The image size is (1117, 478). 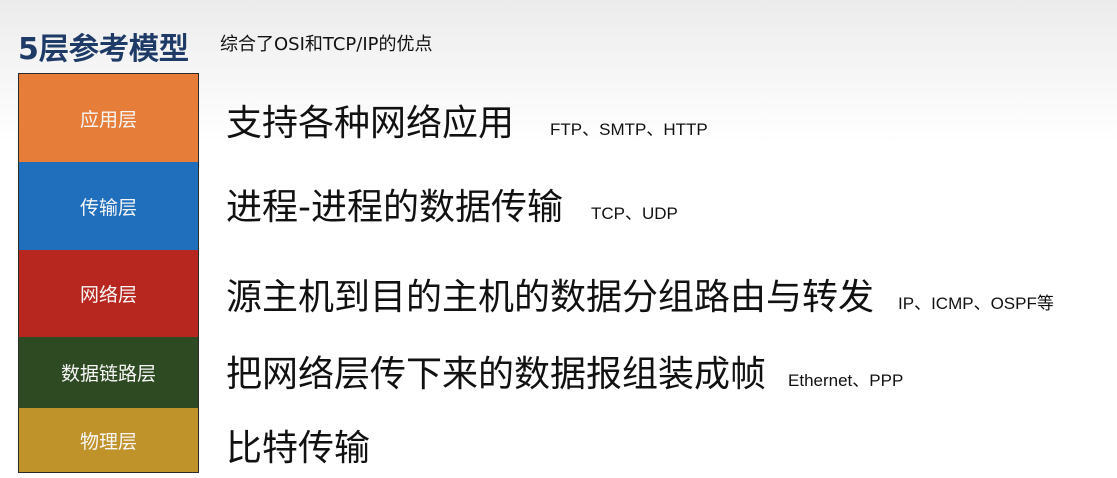 I want to click on layer-block-application: 应用层, so click(x=108, y=118).